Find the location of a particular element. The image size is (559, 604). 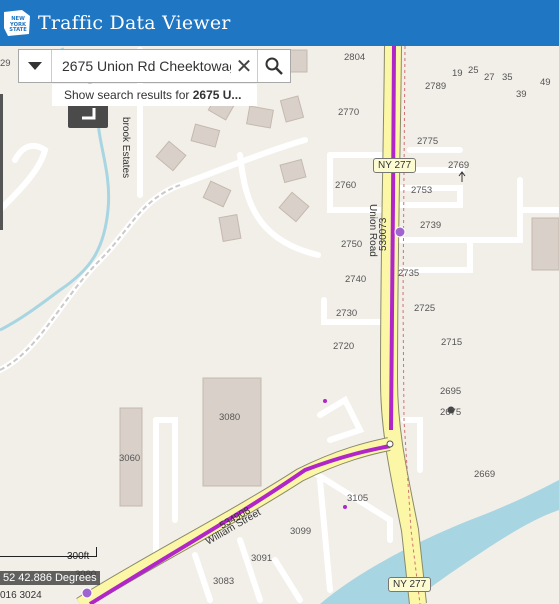

nys-logo: NEW YORK STATE is located at coordinates (17, 23).